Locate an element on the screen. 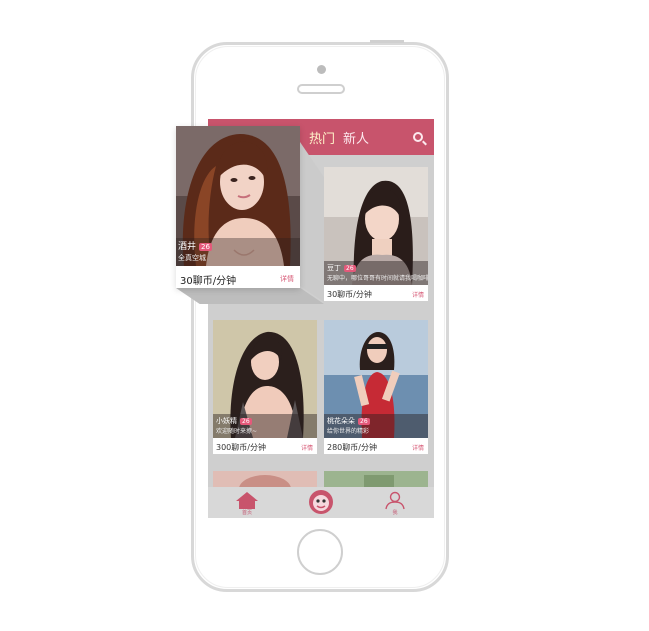 This screenshot has height=631, width=649. bottom-nav: 首页 我 is located at coordinates (321, 502).